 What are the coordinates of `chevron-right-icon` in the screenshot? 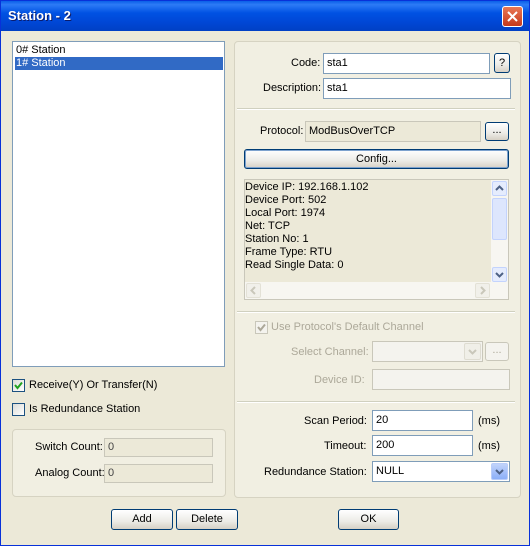 It's located at (483, 290).